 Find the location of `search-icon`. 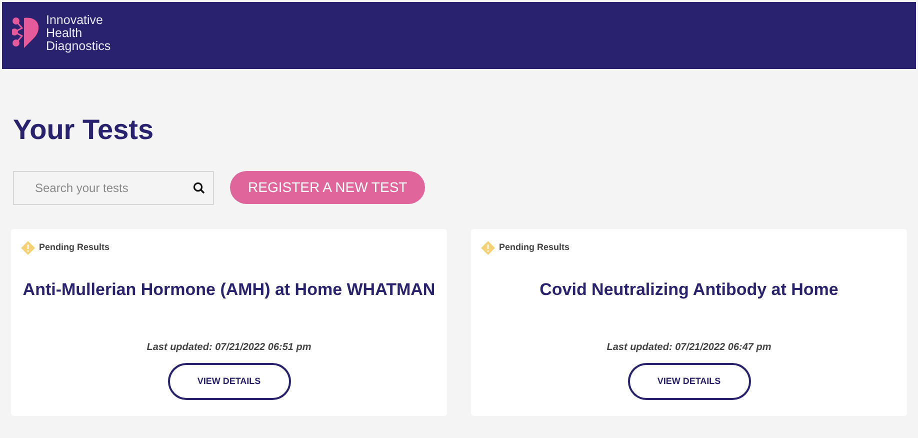

search-icon is located at coordinates (199, 188).